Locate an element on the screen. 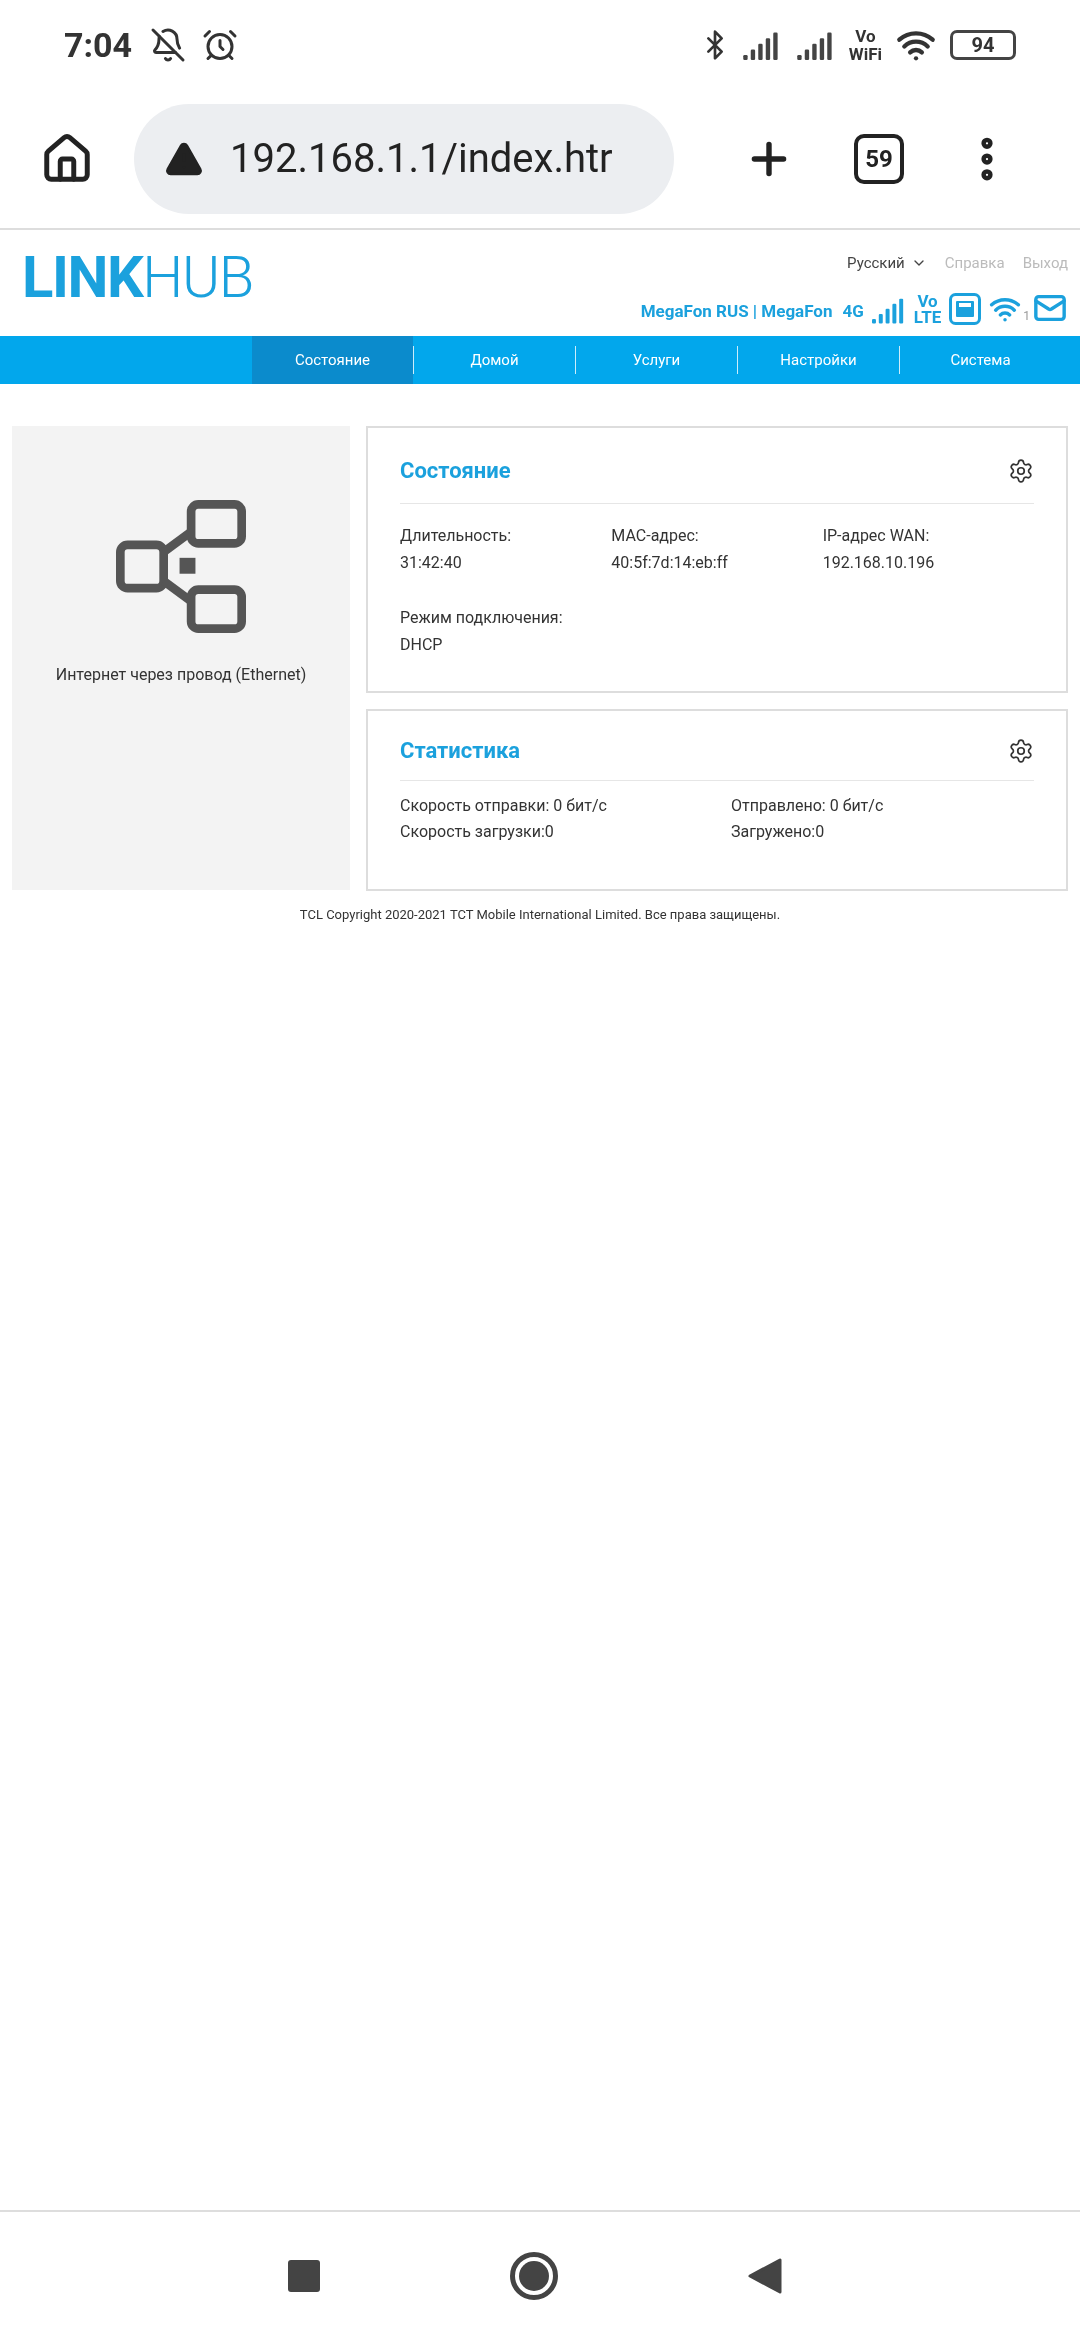 Image resolution: width=1080 pixels, height=2340 pixels. field-value: 192.168.10.196 is located at coordinates (879, 563).